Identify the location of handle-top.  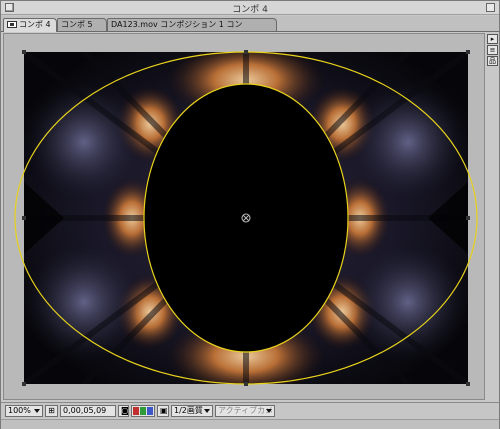
(246, 52).